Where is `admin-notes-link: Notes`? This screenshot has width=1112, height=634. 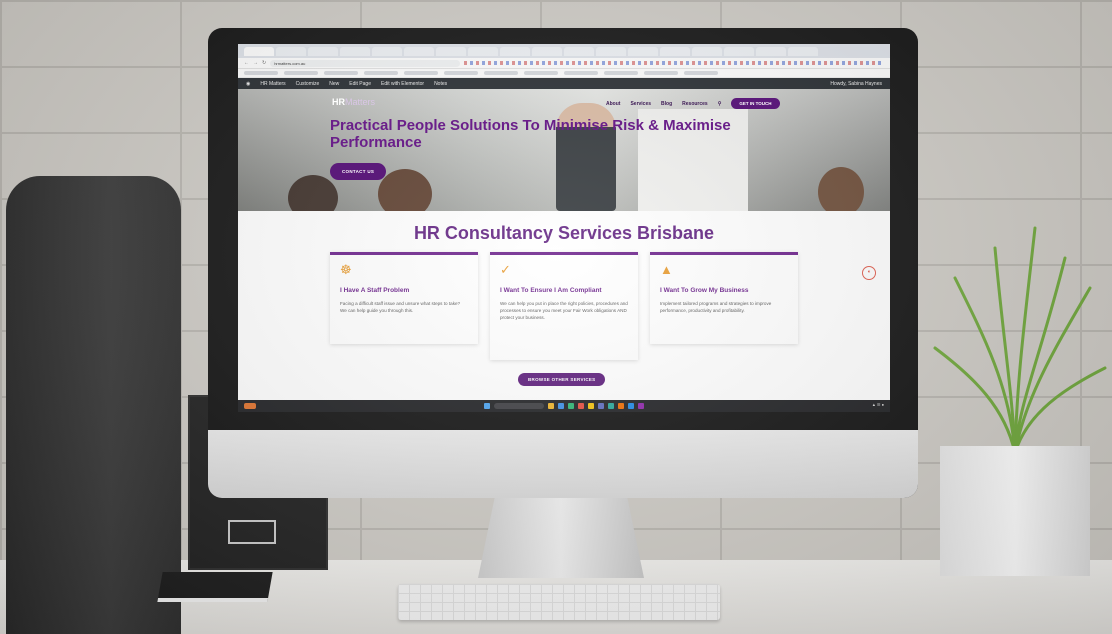 admin-notes-link: Notes is located at coordinates (440, 84).